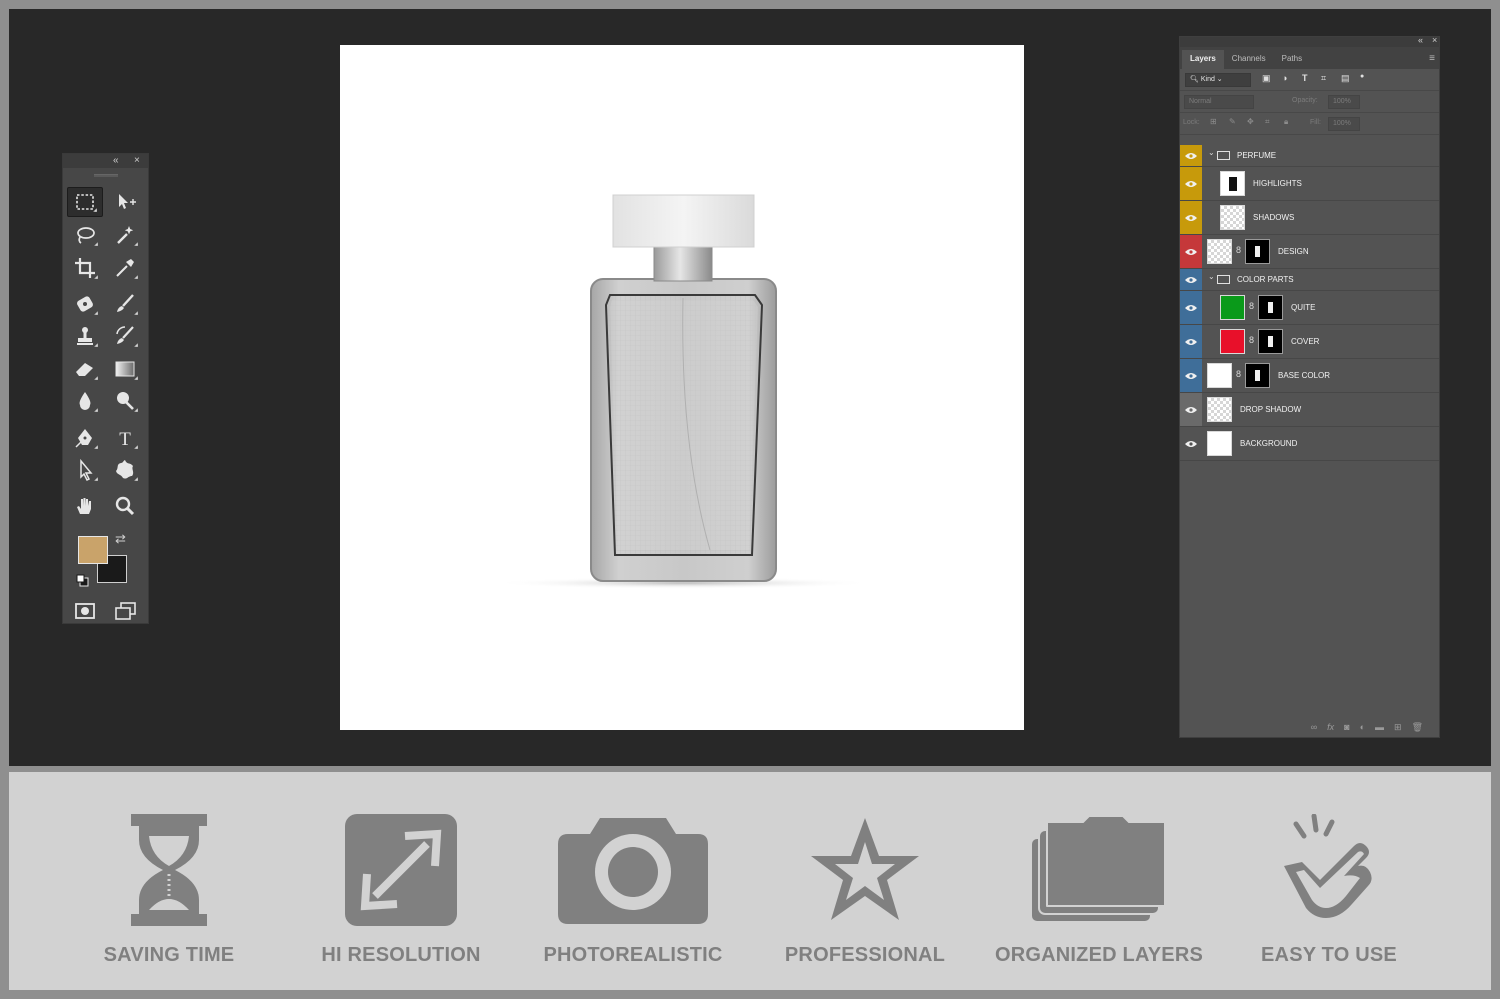 Image resolution: width=1500 pixels, height=999 pixels. Describe the element at coordinates (1305, 78) in the screenshot. I see `type-filter-icon: T` at that location.